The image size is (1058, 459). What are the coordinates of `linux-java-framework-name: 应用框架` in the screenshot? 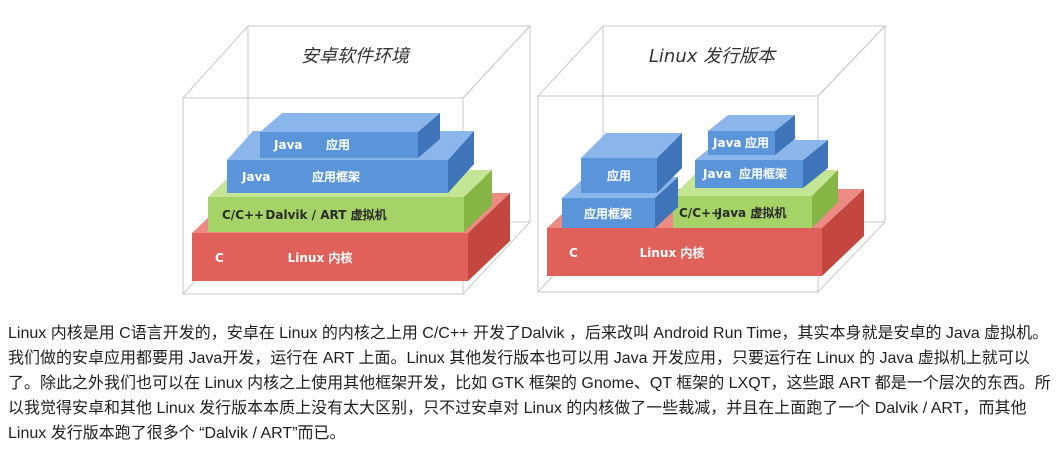 It's located at (763, 173).